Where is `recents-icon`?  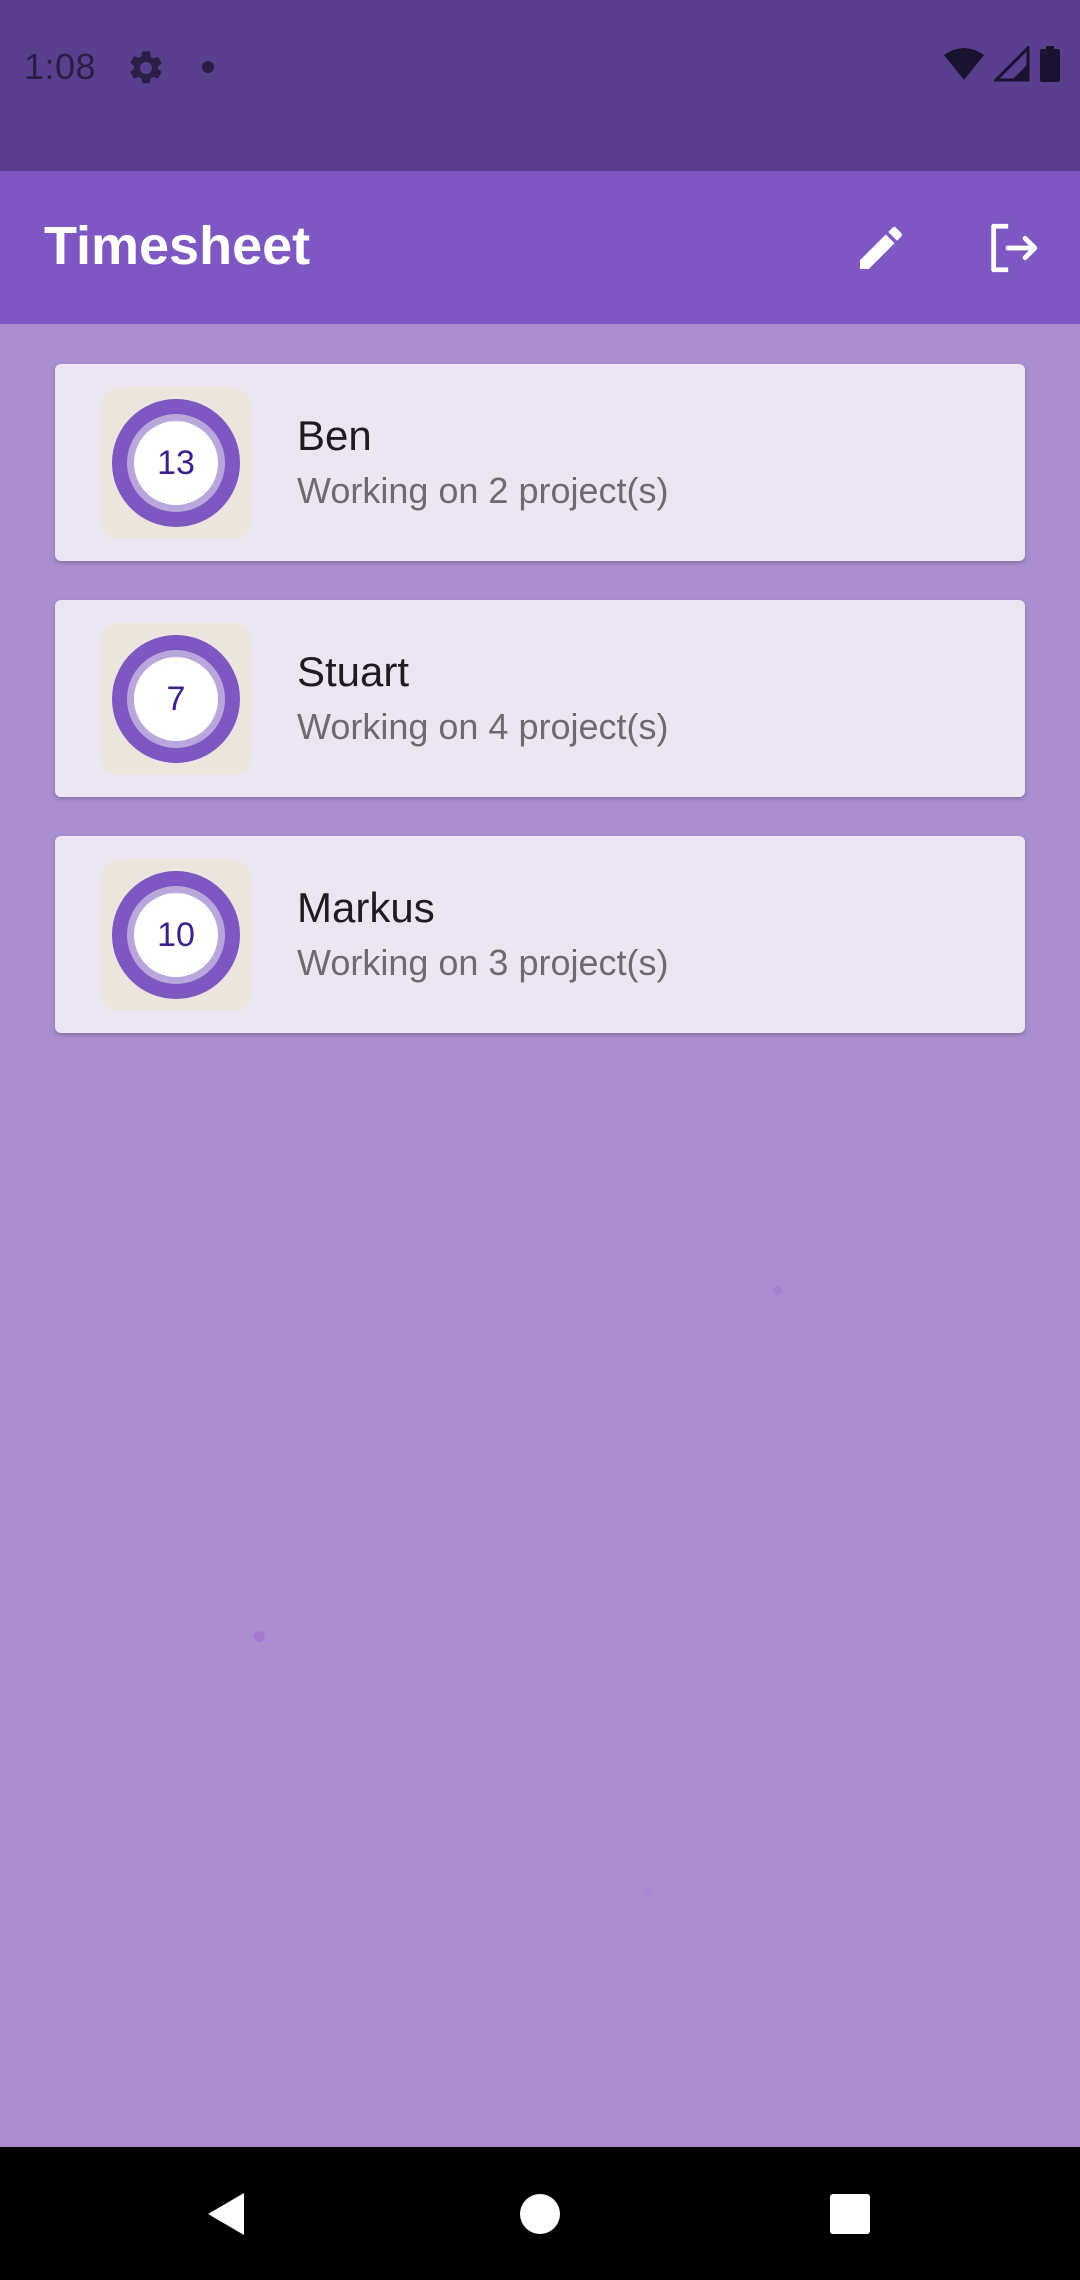 recents-icon is located at coordinates (850, 2214).